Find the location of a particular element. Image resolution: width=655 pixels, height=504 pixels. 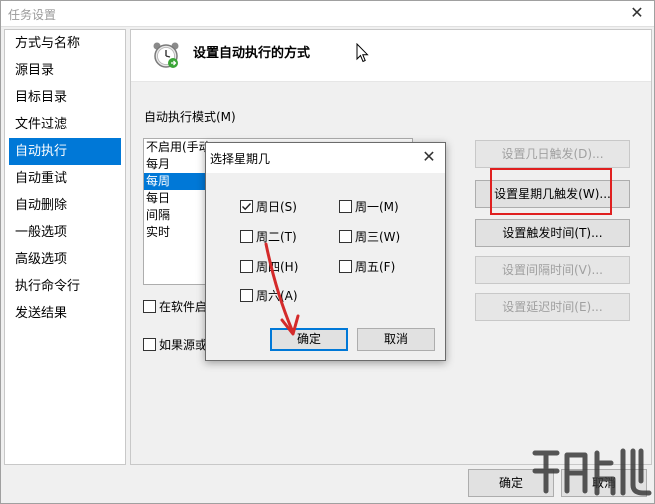

dialog-cancel-button: 取消 is located at coordinates (396, 339).